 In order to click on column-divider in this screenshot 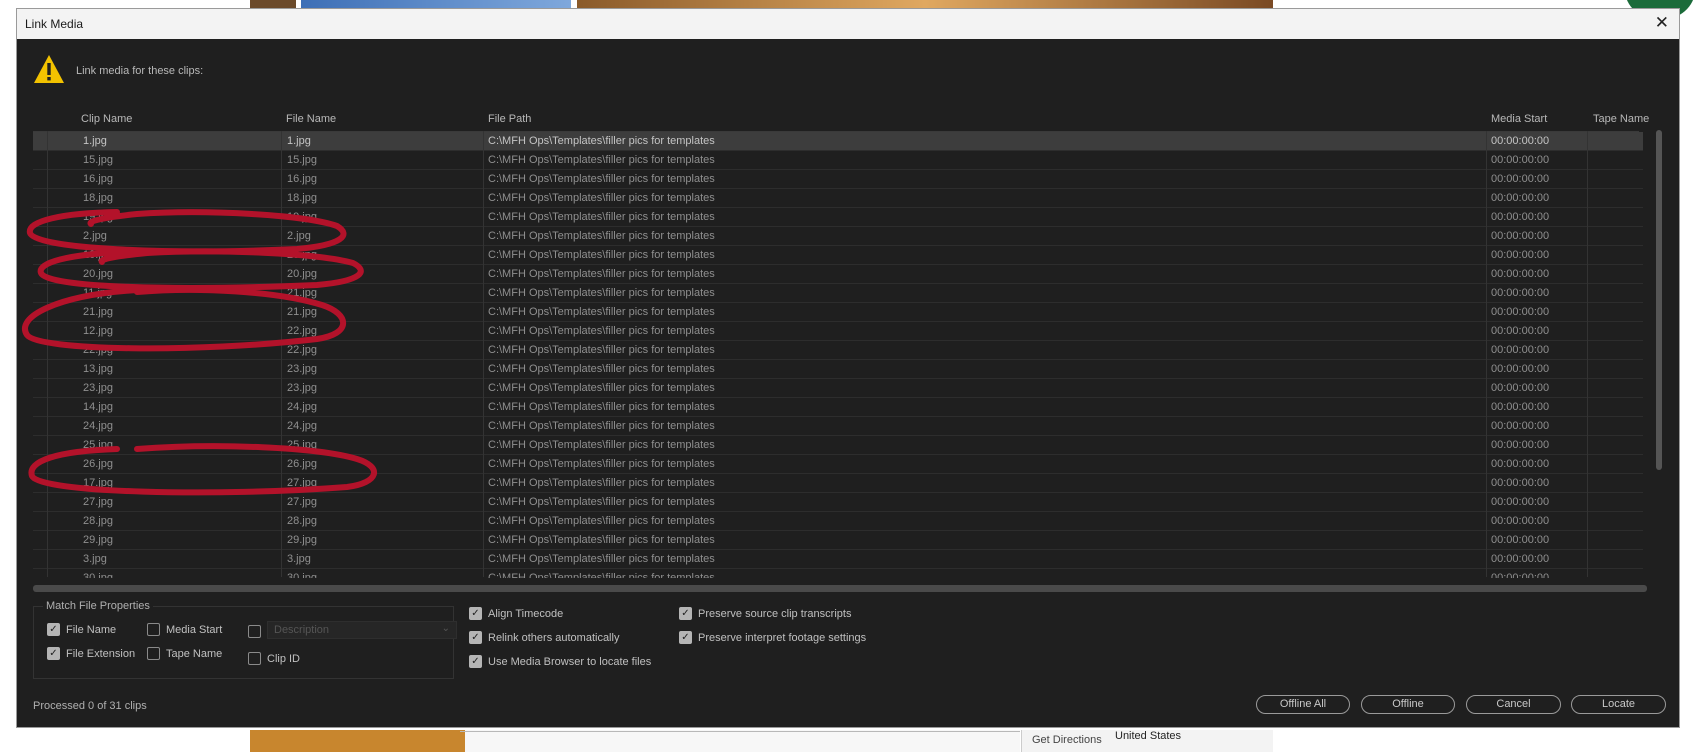, I will do `click(1587, 354)`.